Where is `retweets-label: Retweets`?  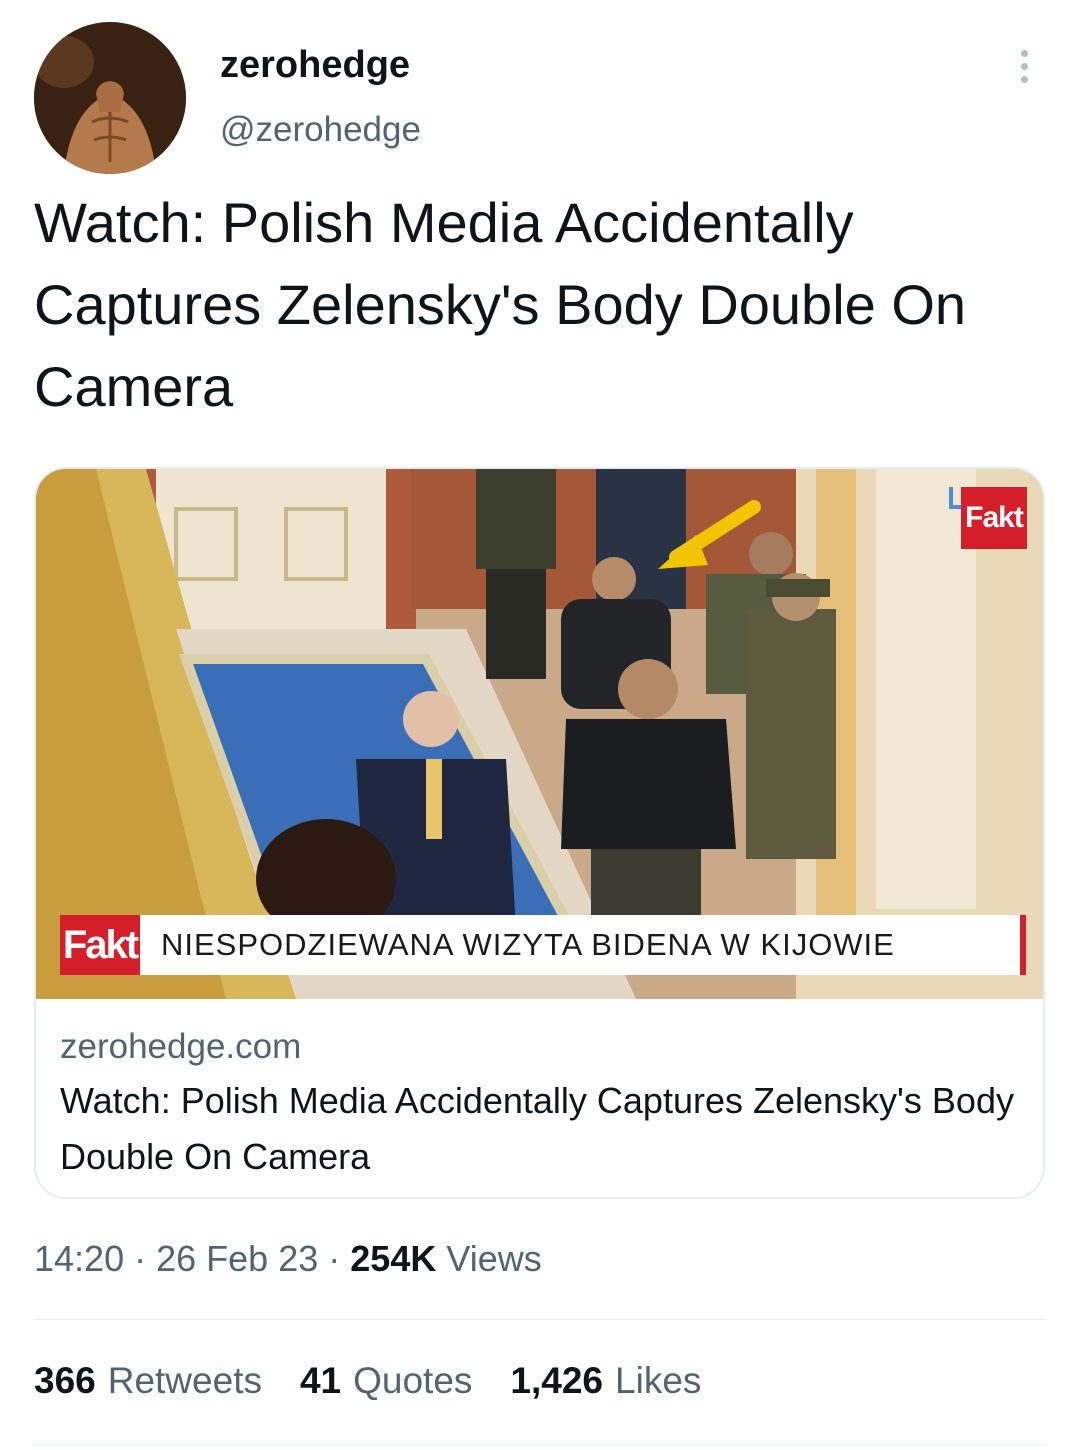 retweets-label: Retweets is located at coordinates (184, 1380).